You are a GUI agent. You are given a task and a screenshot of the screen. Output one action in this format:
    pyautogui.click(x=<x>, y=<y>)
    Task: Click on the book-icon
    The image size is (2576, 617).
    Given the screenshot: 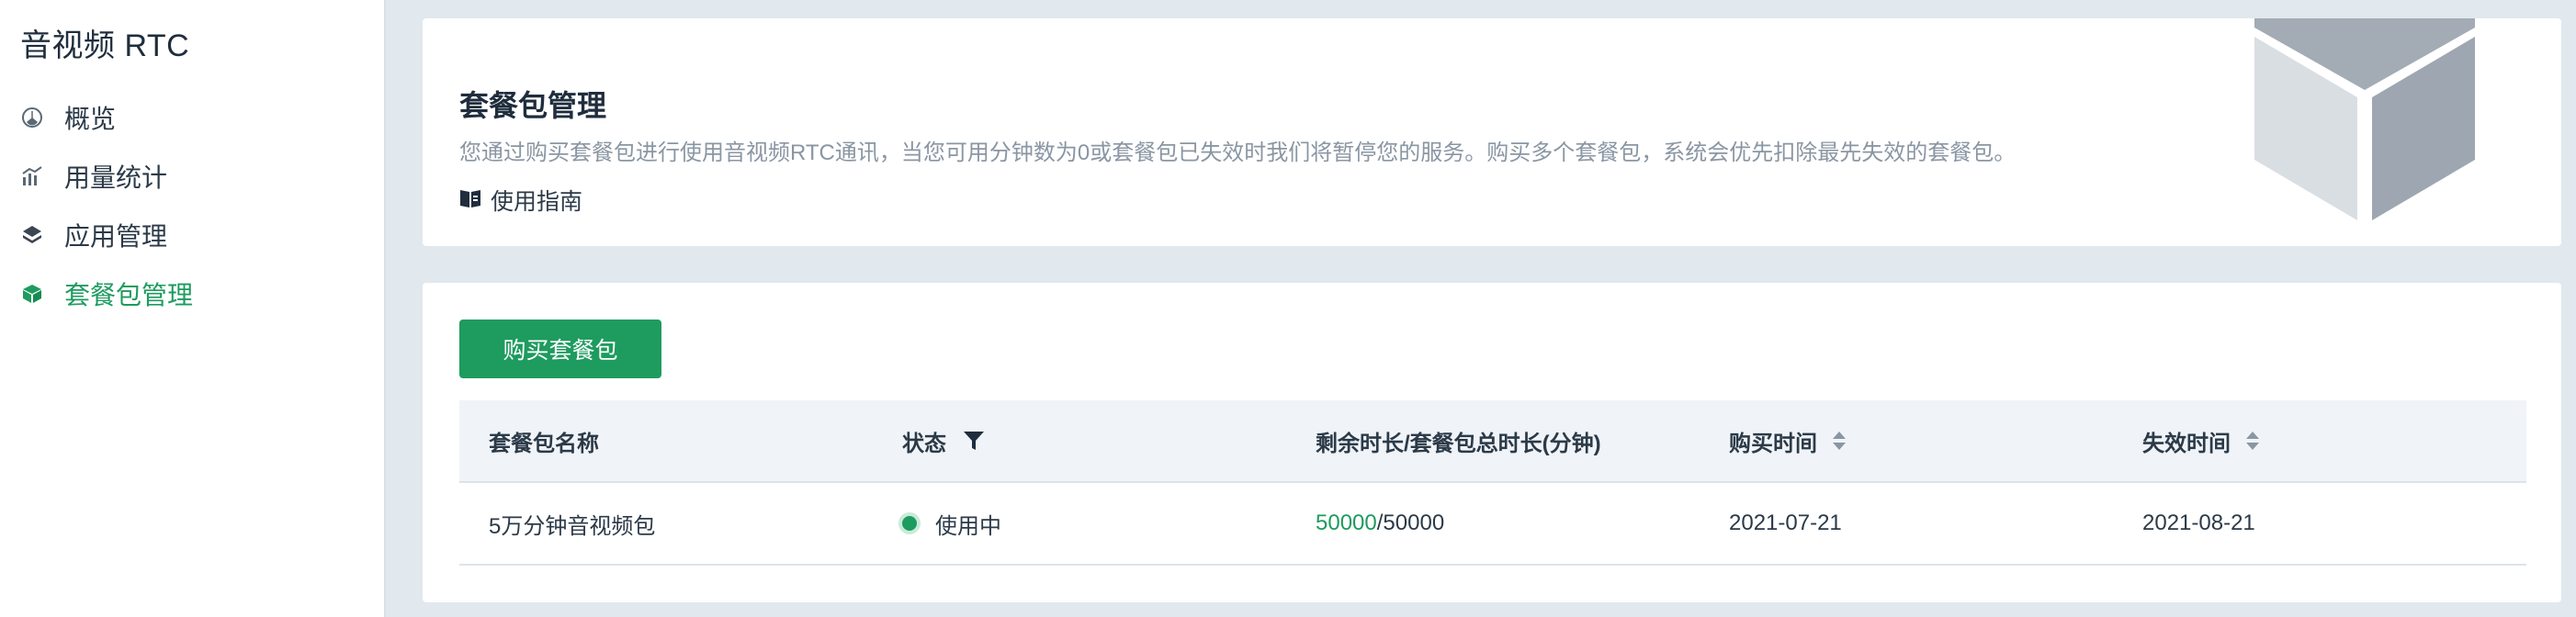 What is the action you would take?
    pyautogui.click(x=470, y=200)
    